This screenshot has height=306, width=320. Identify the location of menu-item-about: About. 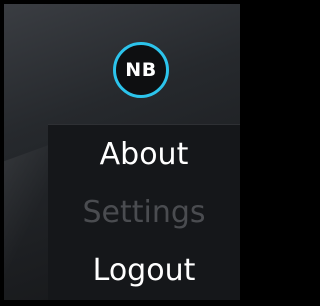
(144, 155).